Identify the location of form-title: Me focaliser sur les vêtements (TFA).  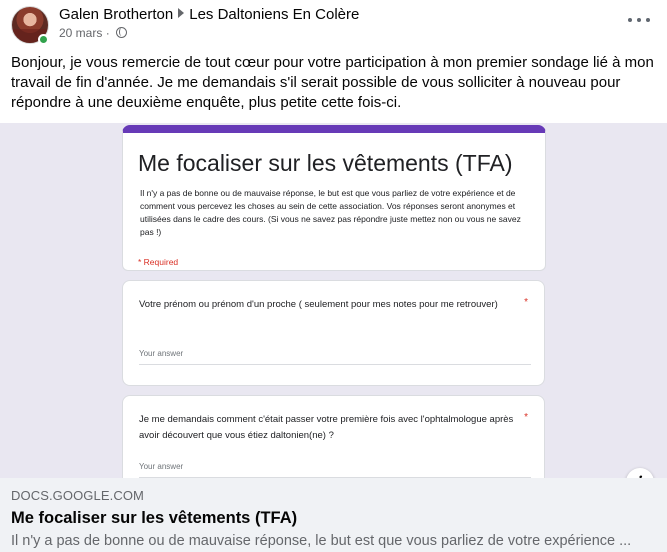
(325, 163).